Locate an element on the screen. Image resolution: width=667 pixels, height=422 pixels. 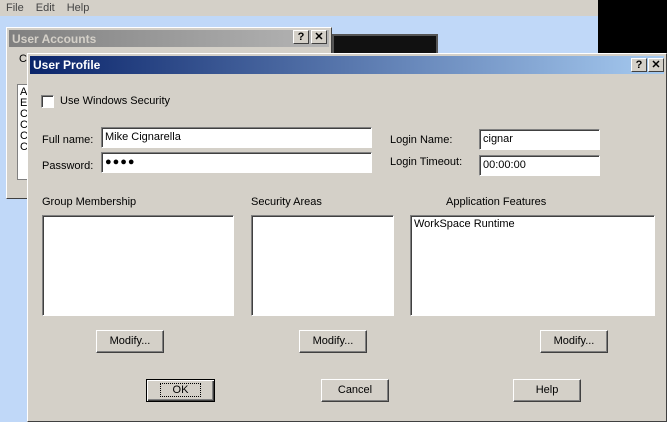
user-accounts-help-button: ? is located at coordinates (301, 37).